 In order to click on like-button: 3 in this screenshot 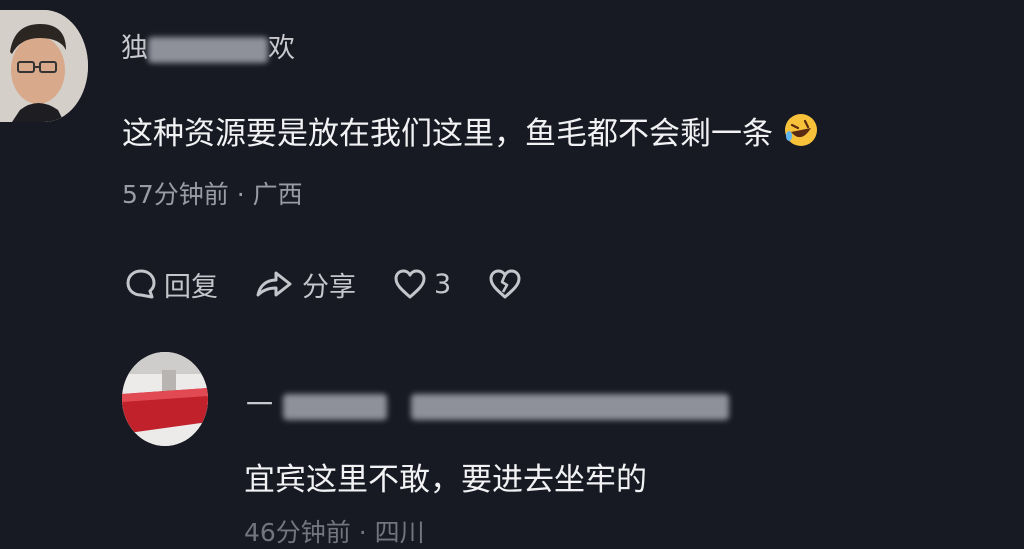, I will do `click(421, 284)`.